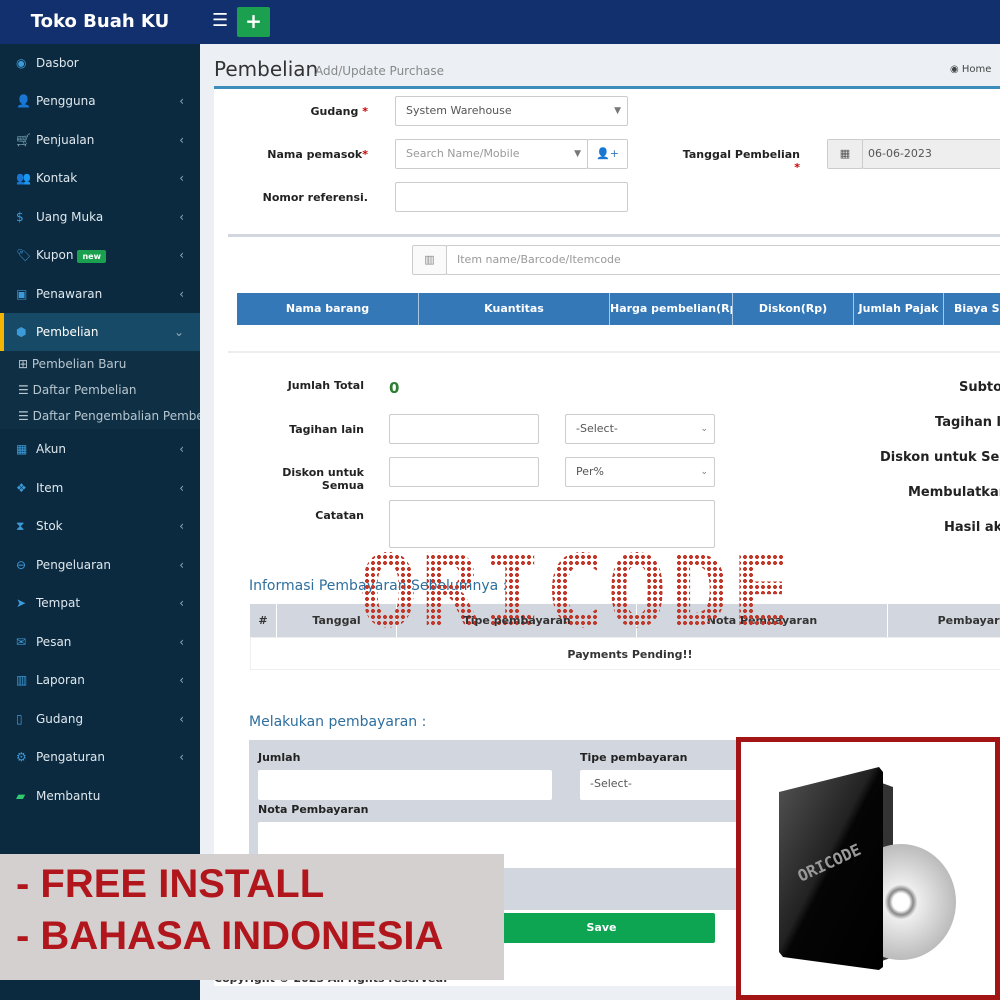 Image resolution: width=1000 pixels, height=1000 pixels. Describe the element at coordinates (723, 260) in the screenshot. I see `item-search-input: Item name/Barcode/Itemcode` at that location.